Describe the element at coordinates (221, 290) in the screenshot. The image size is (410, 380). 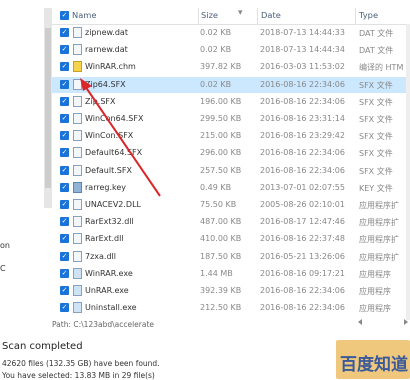
I see `file-size: 392.39 KB` at that location.